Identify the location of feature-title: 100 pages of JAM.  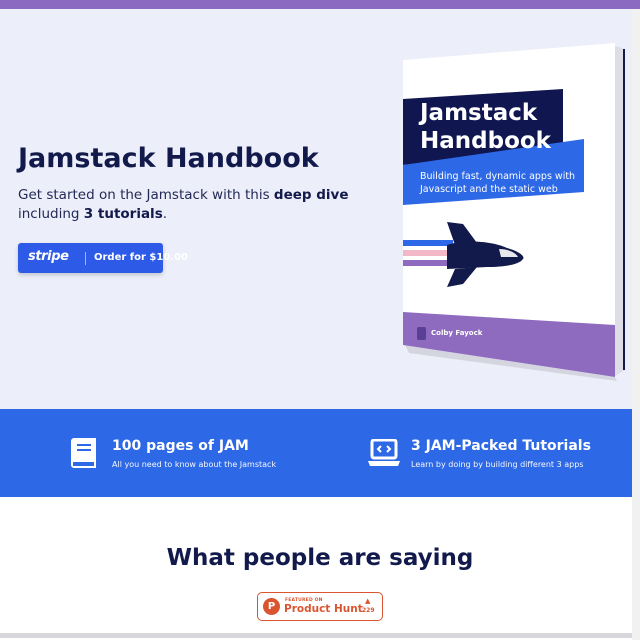
(180, 446).